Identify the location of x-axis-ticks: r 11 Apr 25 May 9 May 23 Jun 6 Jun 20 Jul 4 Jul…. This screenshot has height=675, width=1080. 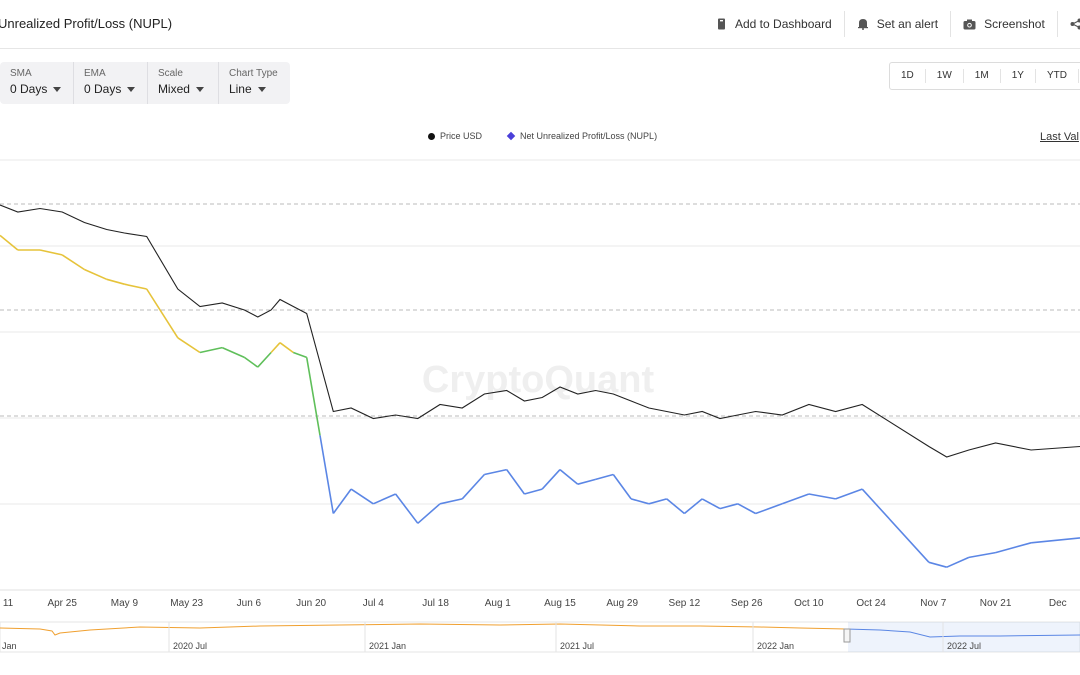
(533, 603).